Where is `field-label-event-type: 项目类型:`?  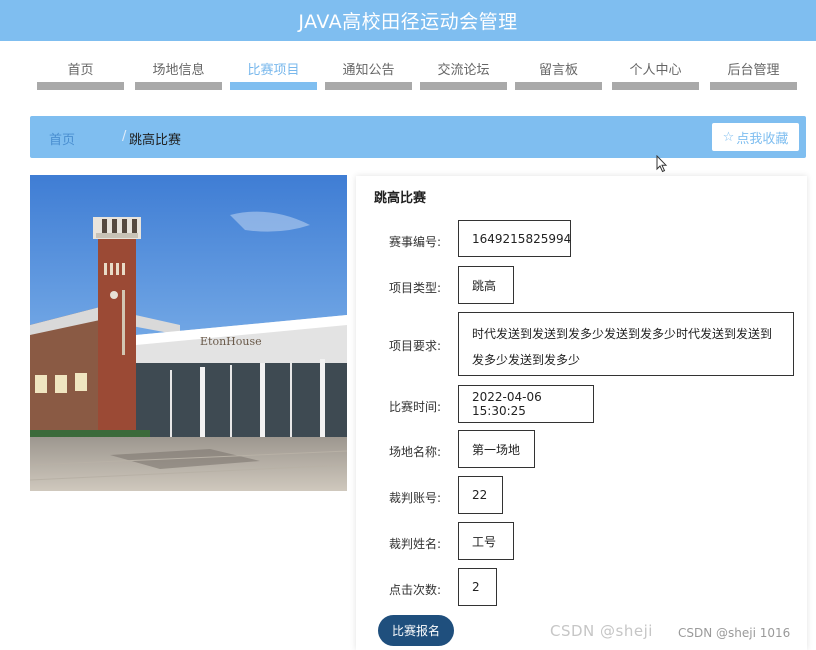 field-label-event-type: 项目类型: is located at coordinates (414, 288).